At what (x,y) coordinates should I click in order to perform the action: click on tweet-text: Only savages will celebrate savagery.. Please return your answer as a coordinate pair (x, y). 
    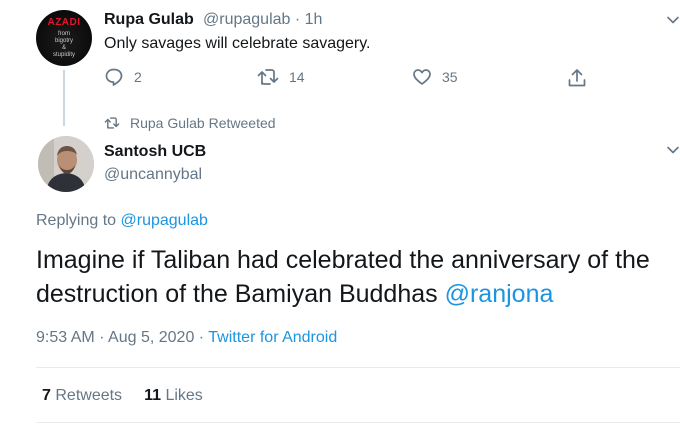
    Looking at the image, I should click on (237, 43).